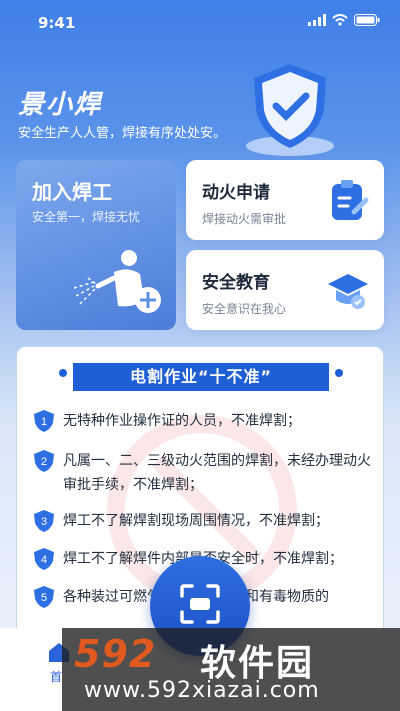  I want to click on watermark-url: www.592xiazai.com, so click(202, 690).